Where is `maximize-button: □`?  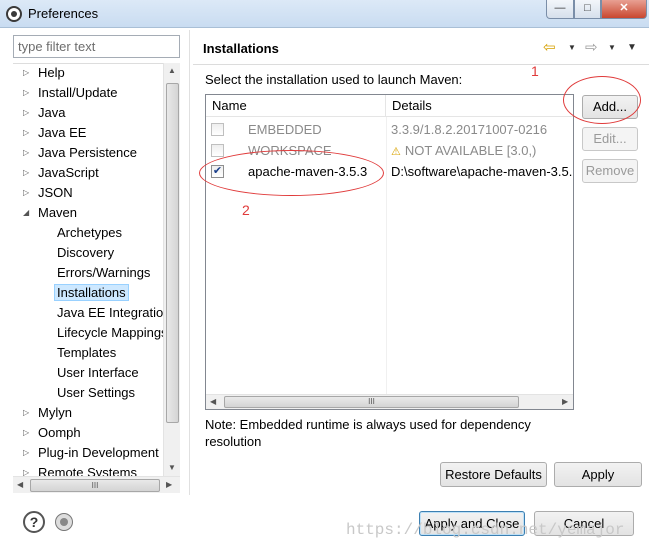 maximize-button: □ is located at coordinates (587, 9).